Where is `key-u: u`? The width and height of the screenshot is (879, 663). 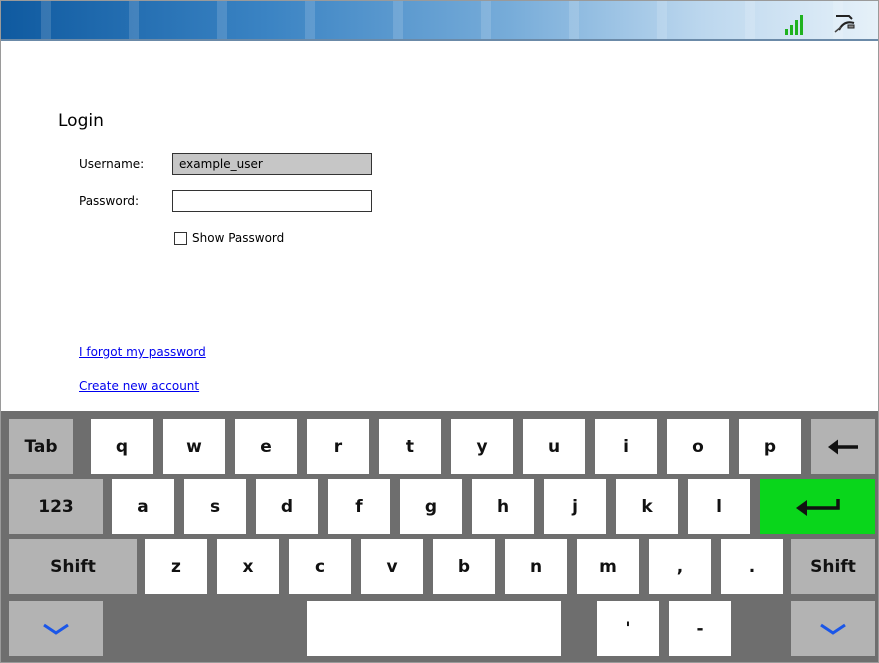
key-u: u is located at coordinates (554, 446).